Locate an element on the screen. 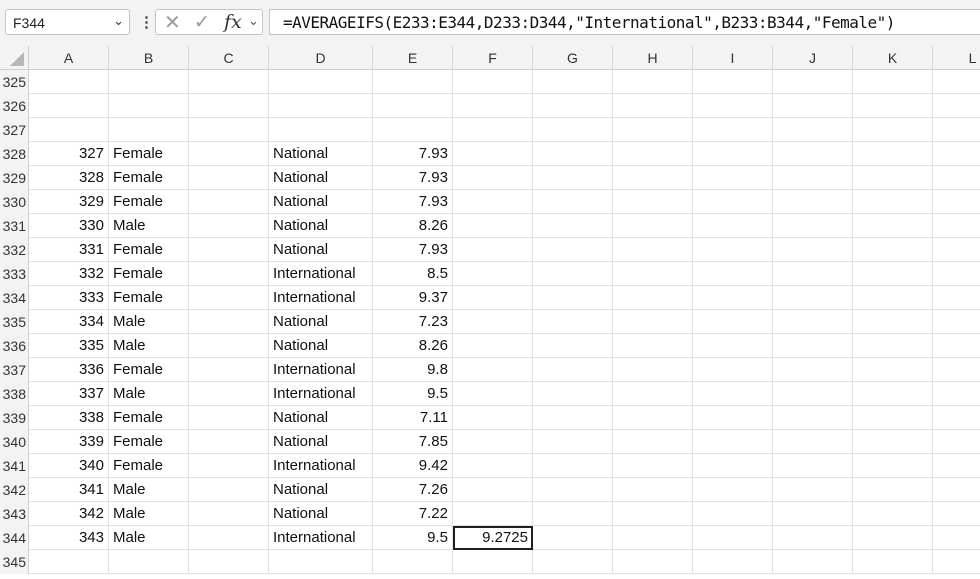 The image size is (980, 579). cell-l333 is located at coordinates (956, 274).